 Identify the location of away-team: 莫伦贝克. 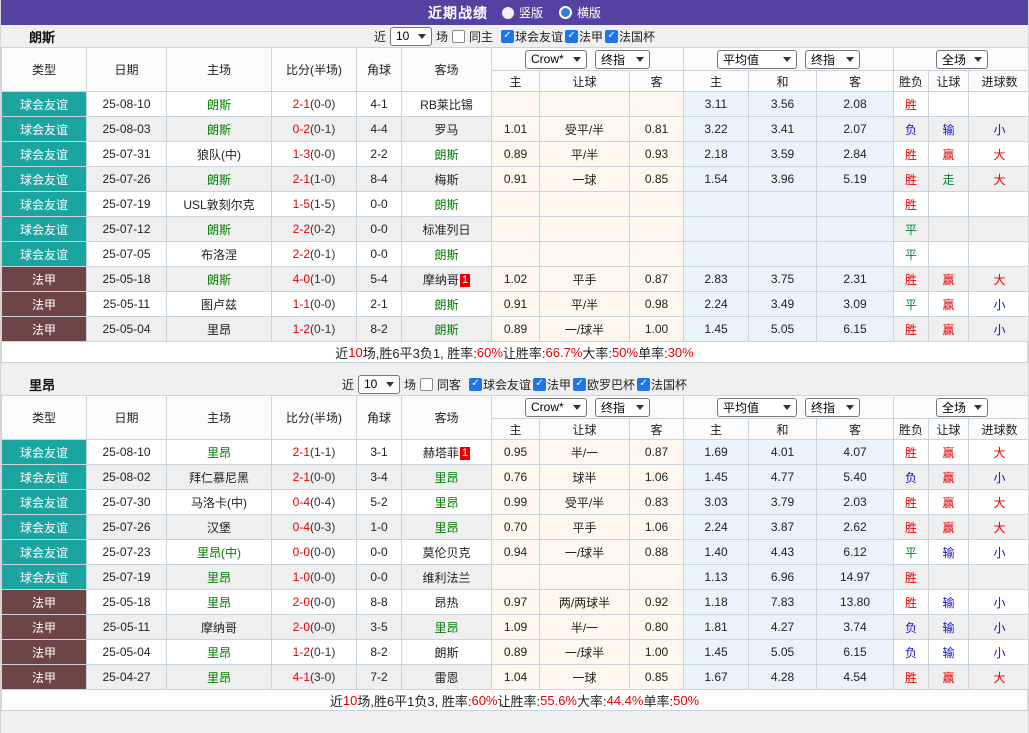
(446, 553).